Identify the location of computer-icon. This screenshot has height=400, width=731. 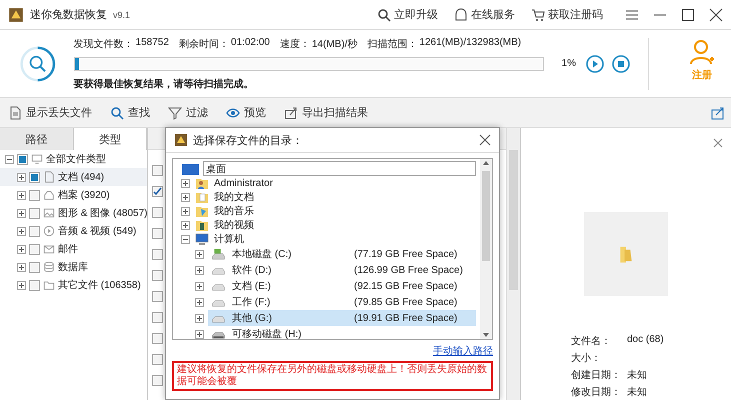
(202, 239).